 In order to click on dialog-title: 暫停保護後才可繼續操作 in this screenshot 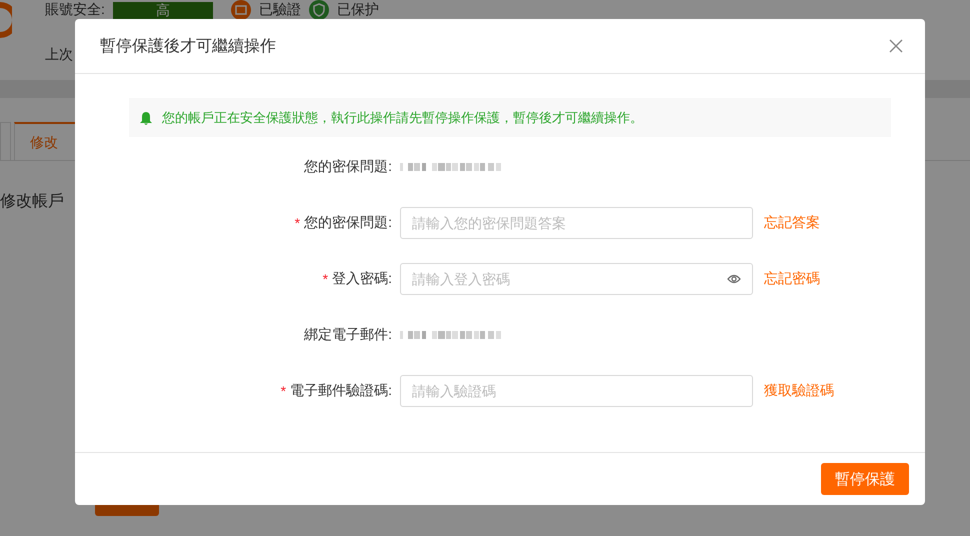, I will do `click(188, 46)`.